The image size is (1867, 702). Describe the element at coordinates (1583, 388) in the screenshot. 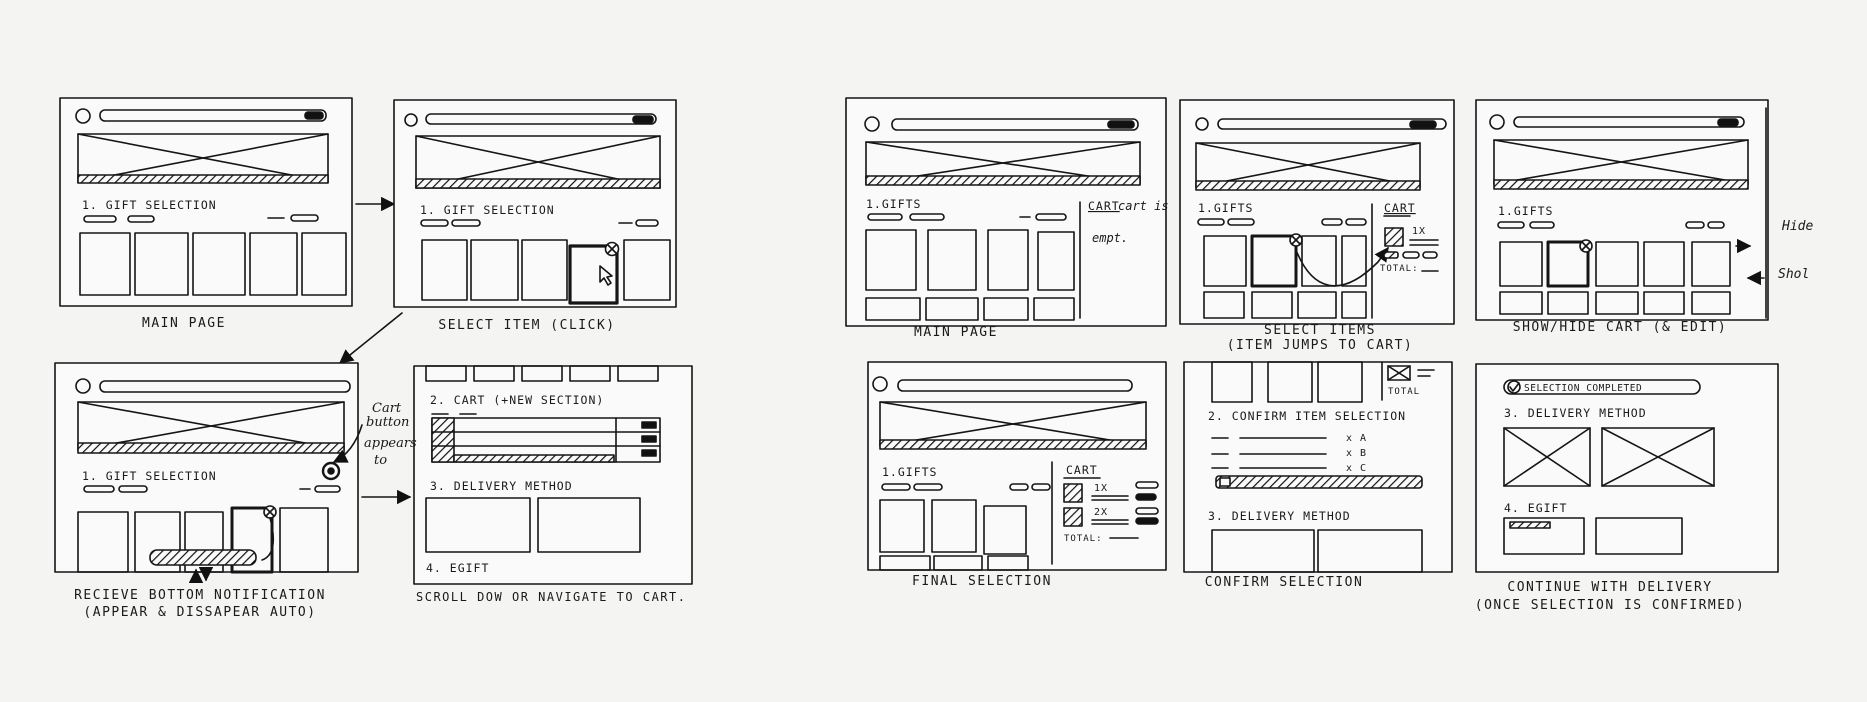

I see `r6-completed-label: SELECTION COMPLETED` at that location.